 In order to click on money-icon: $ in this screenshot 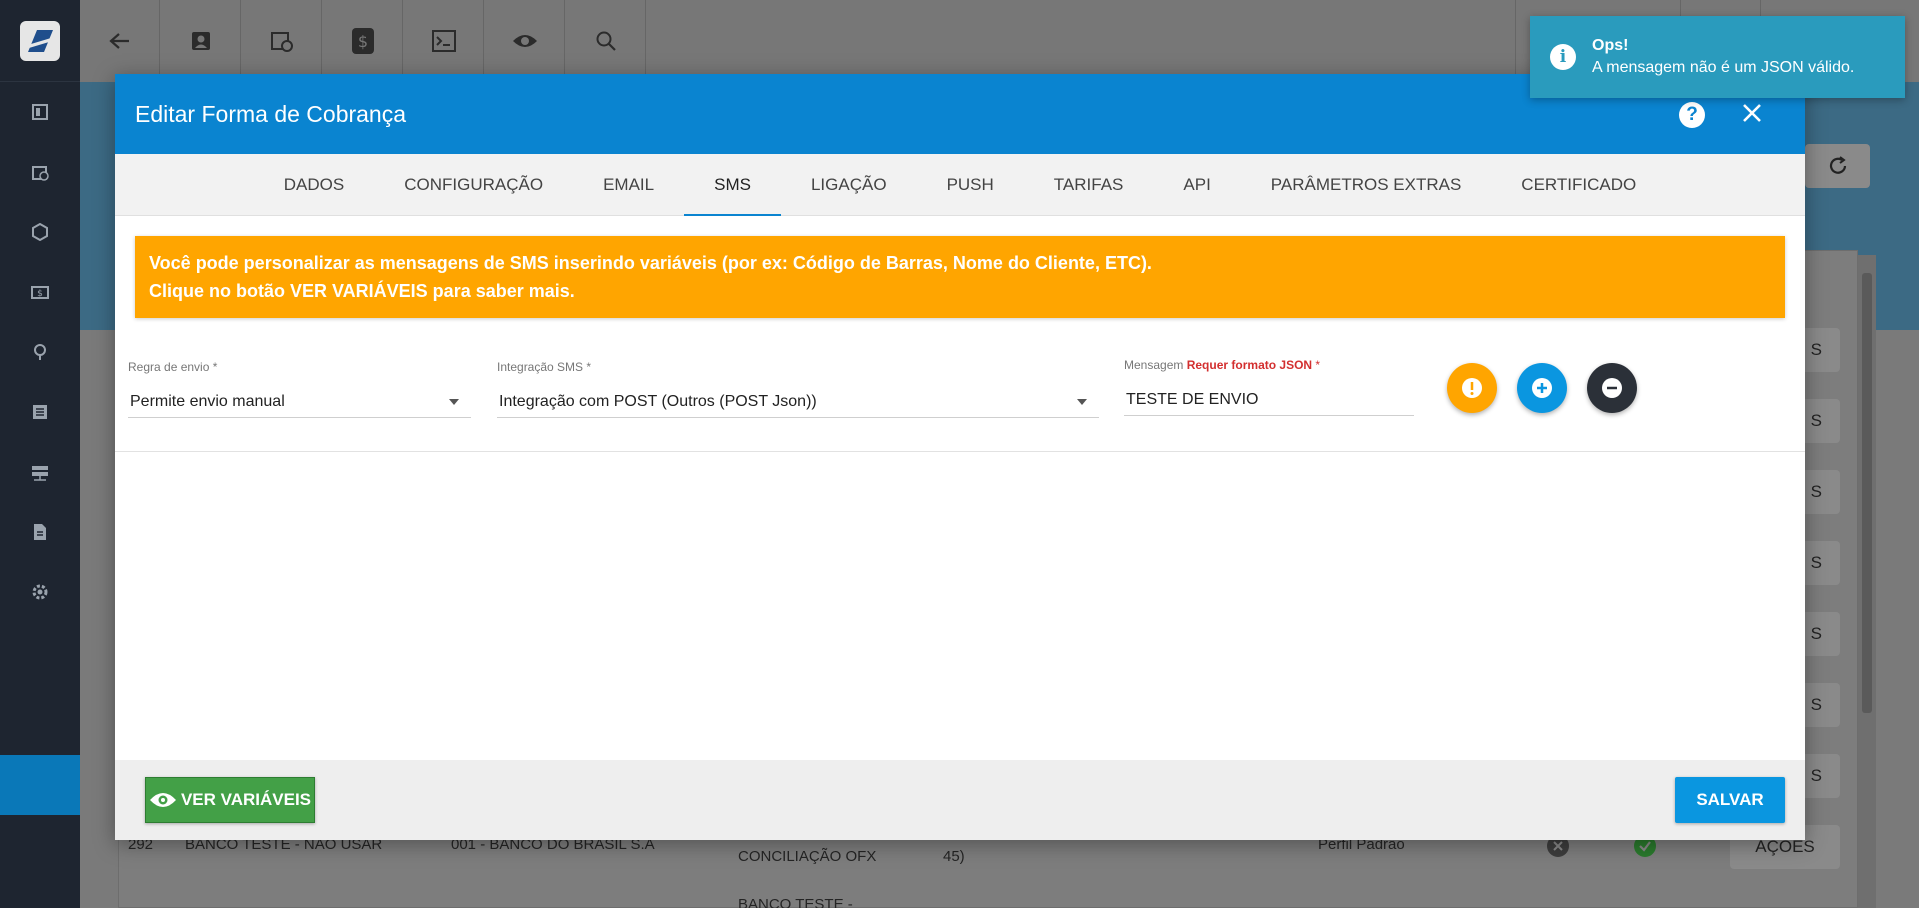, I will do `click(40, 292)`.